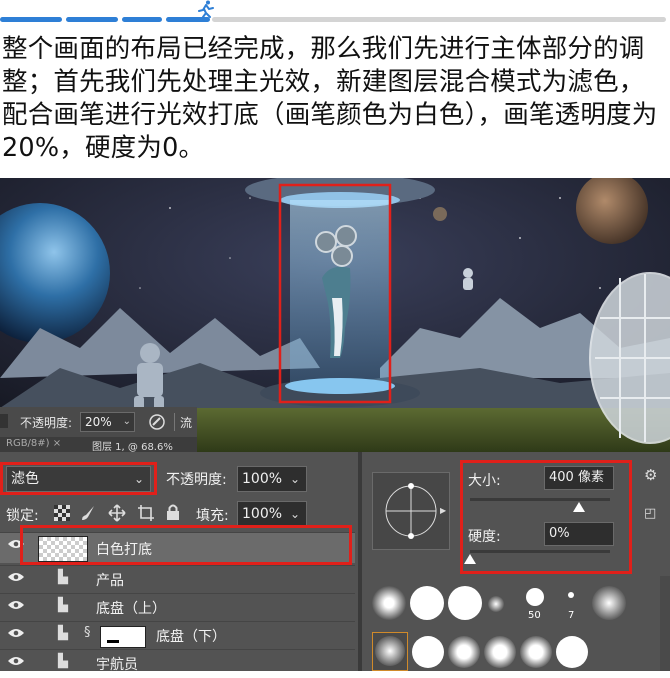  I want to click on document-tab: RGB/8#) ×, so click(33, 443).